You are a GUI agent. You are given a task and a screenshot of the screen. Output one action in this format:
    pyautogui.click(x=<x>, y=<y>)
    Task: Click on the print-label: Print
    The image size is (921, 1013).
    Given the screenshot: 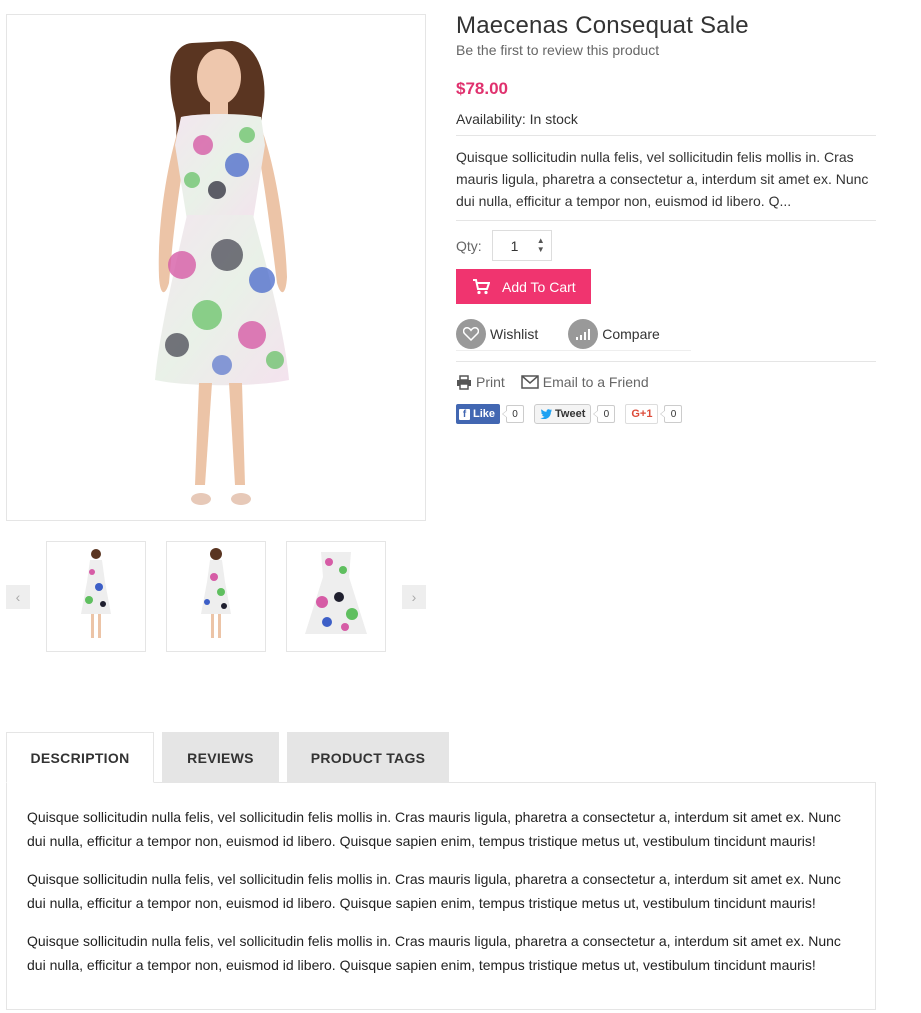 What is the action you would take?
    pyautogui.click(x=490, y=382)
    